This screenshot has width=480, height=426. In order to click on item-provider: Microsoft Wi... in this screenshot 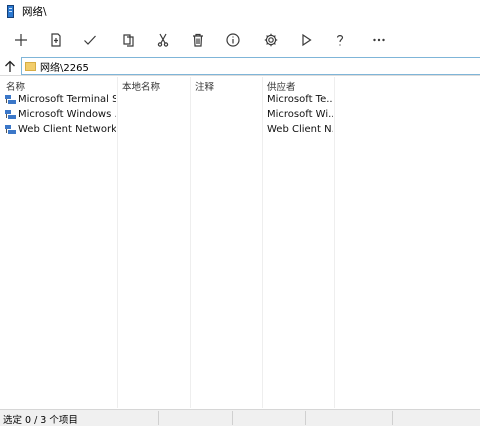, I will do `click(300, 114)`.